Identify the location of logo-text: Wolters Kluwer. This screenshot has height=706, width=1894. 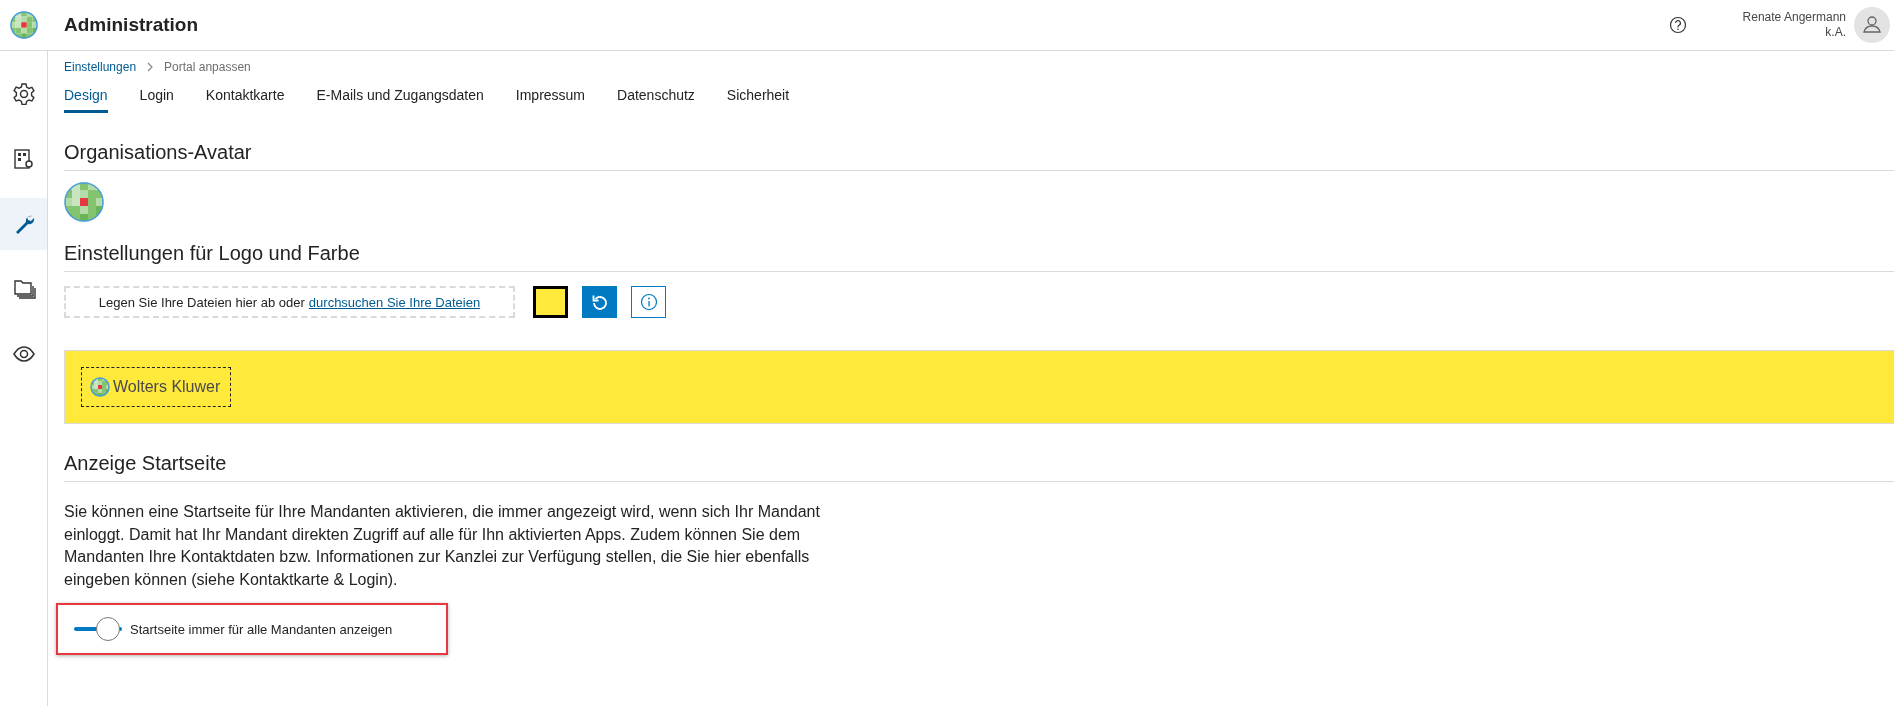
(167, 387).